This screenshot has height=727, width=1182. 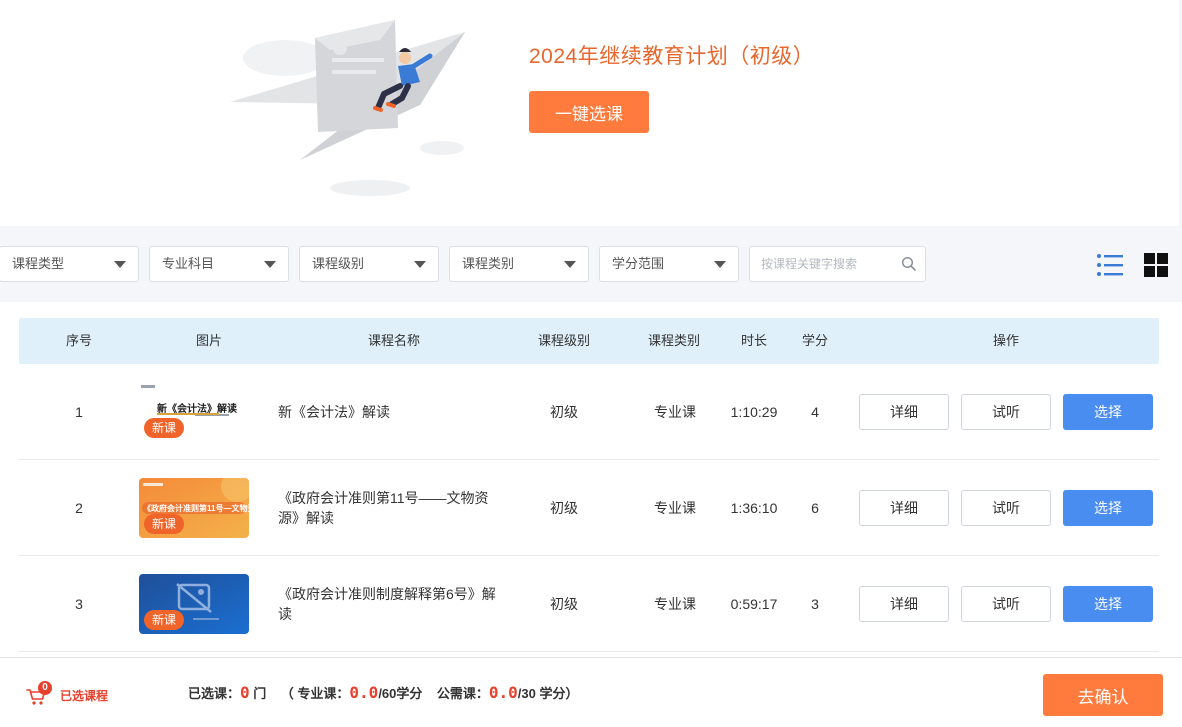 What do you see at coordinates (814, 340) in the screenshot?
I see `header-credit: 学分` at bounding box center [814, 340].